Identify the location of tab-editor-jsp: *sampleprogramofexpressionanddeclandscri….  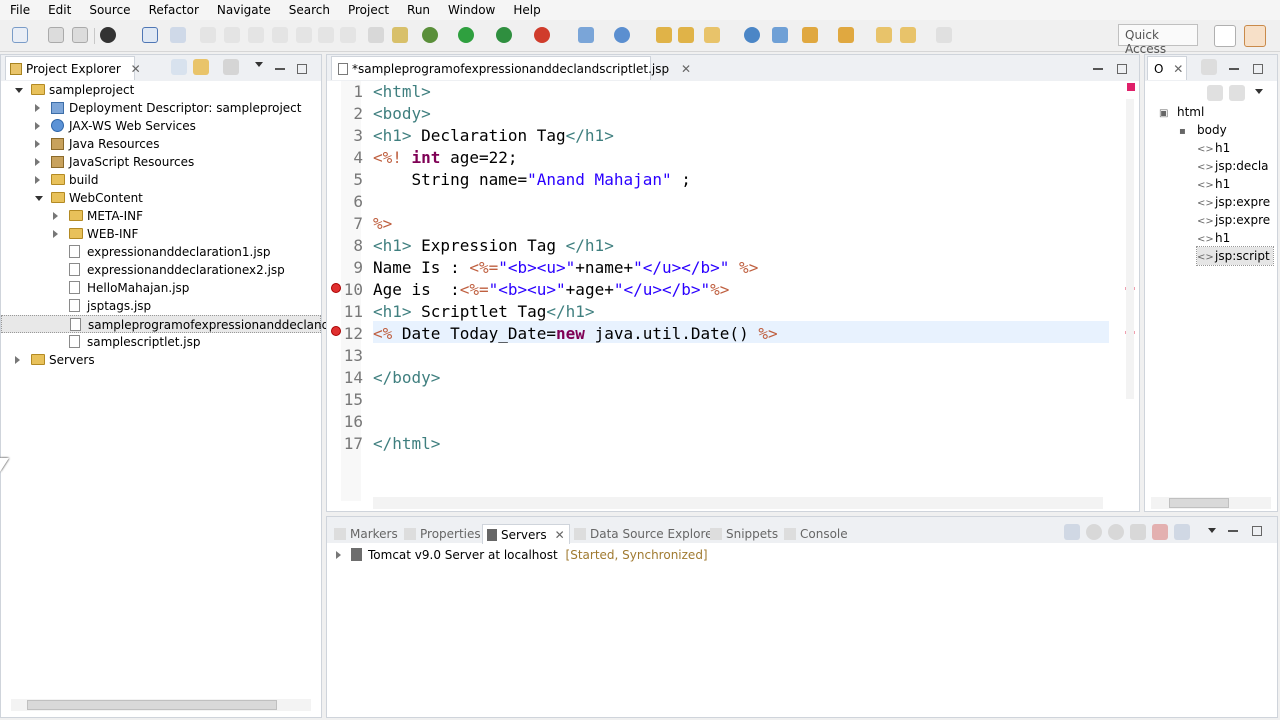
(511, 68).